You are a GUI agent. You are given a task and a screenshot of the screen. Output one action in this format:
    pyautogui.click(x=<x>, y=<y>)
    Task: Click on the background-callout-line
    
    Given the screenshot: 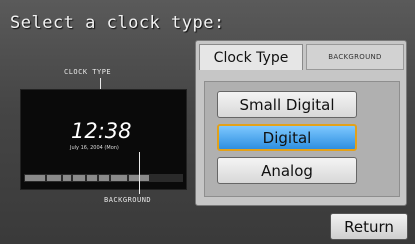 What is the action you would take?
    pyautogui.click(x=139, y=173)
    